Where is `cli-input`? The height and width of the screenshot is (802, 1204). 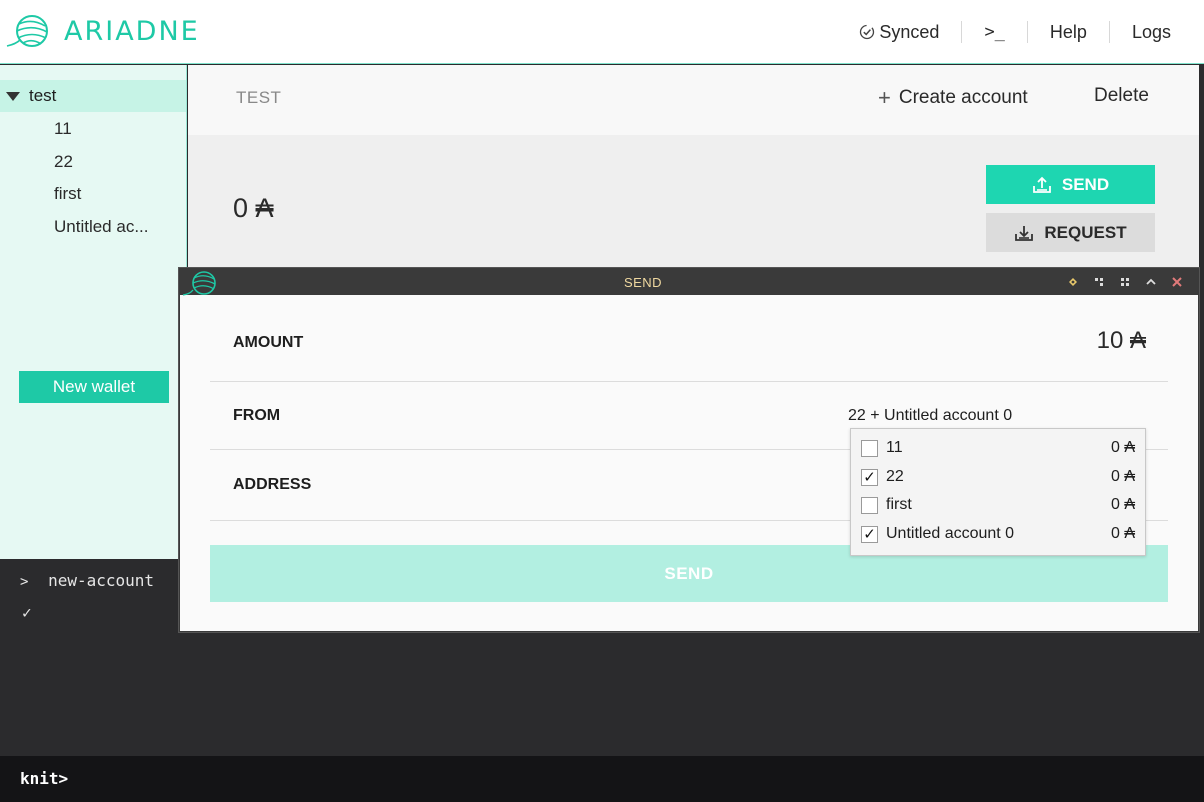
cli-input is located at coordinates (628, 779).